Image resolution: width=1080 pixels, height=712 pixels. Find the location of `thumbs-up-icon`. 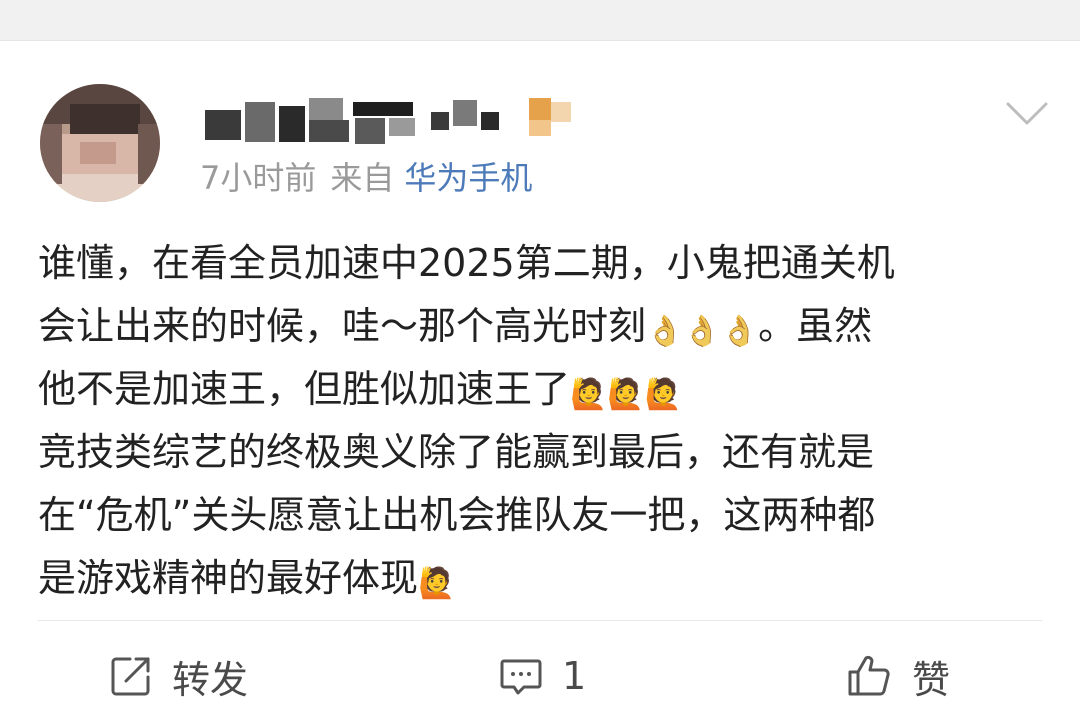

thumbs-up-icon is located at coordinates (869, 675).